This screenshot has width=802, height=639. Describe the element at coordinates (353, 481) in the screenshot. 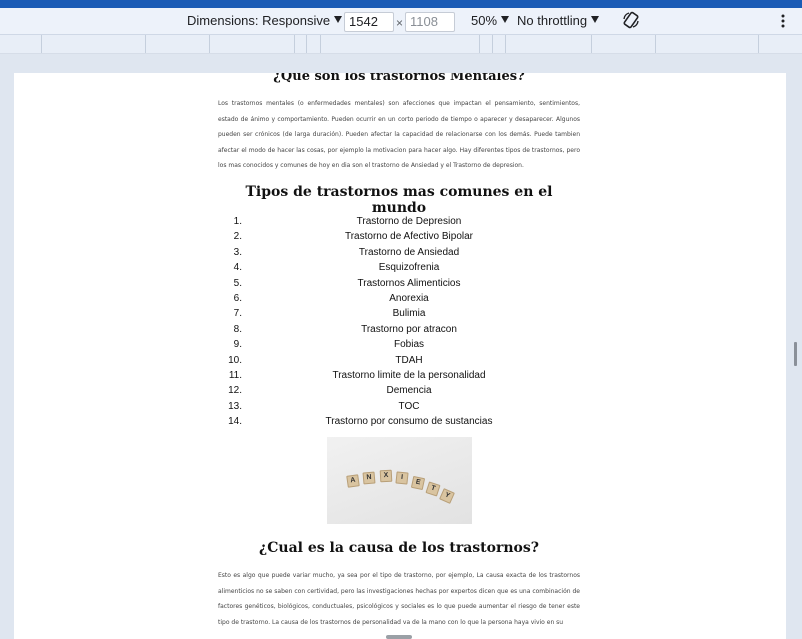

I see `image-tile: A` at that location.